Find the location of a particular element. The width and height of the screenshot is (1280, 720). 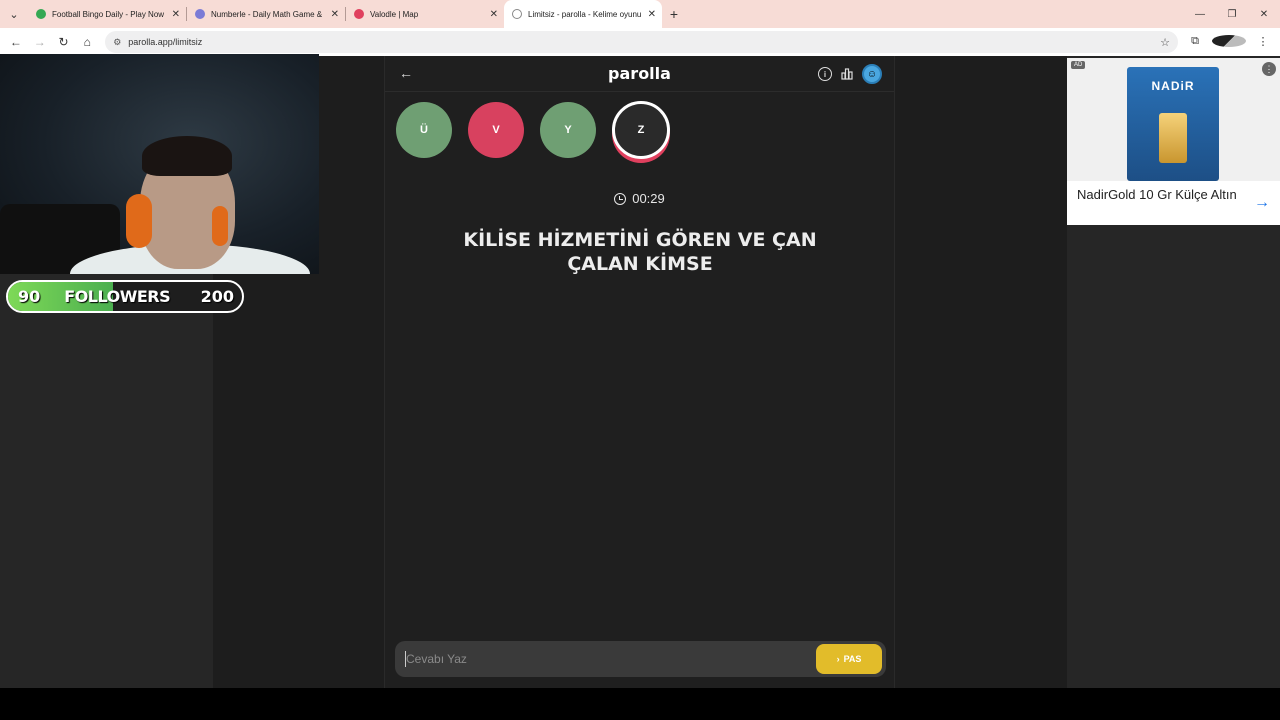

letter-circle: Ü is located at coordinates (424, 130).